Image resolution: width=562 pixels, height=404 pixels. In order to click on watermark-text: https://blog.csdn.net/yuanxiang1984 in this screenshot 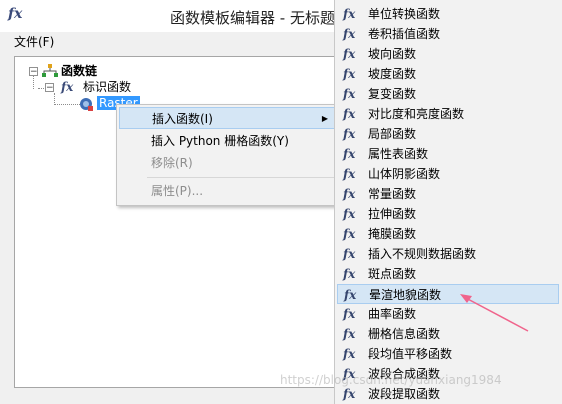, I will do `click(391, 380)`.